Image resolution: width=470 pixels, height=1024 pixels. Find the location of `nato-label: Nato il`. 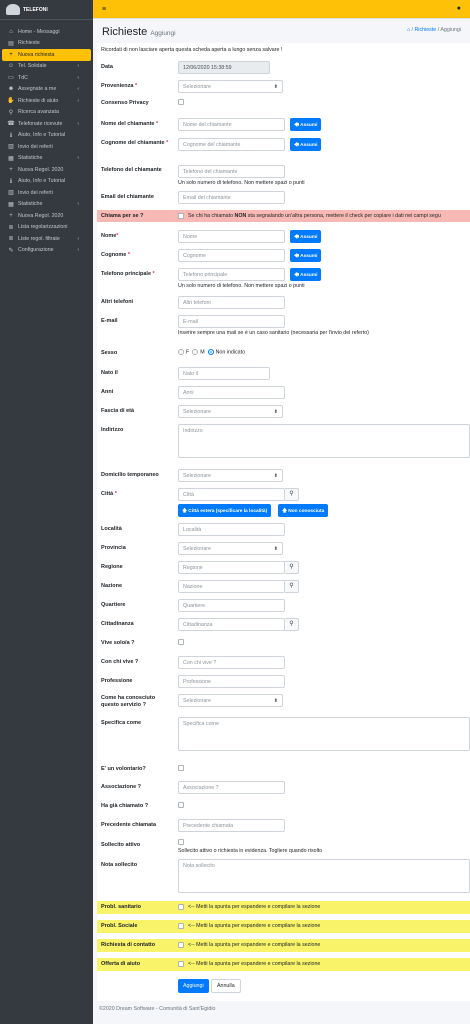

nato-label: Nato il is located at coordinates (109, 373).